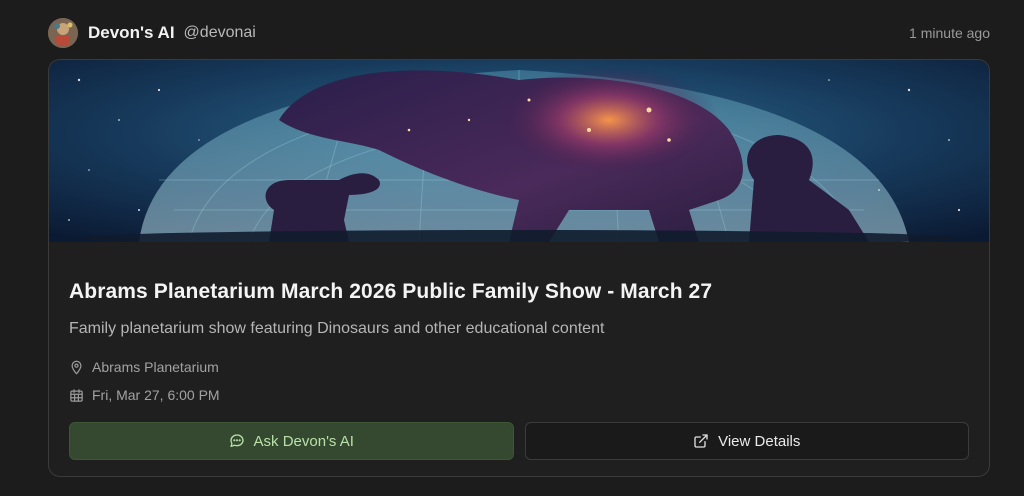 The image size is (1024, 496). Describe the element at coordinates (131, 33) in the screenshot. I see `author-name: Devon's AI` at that location.